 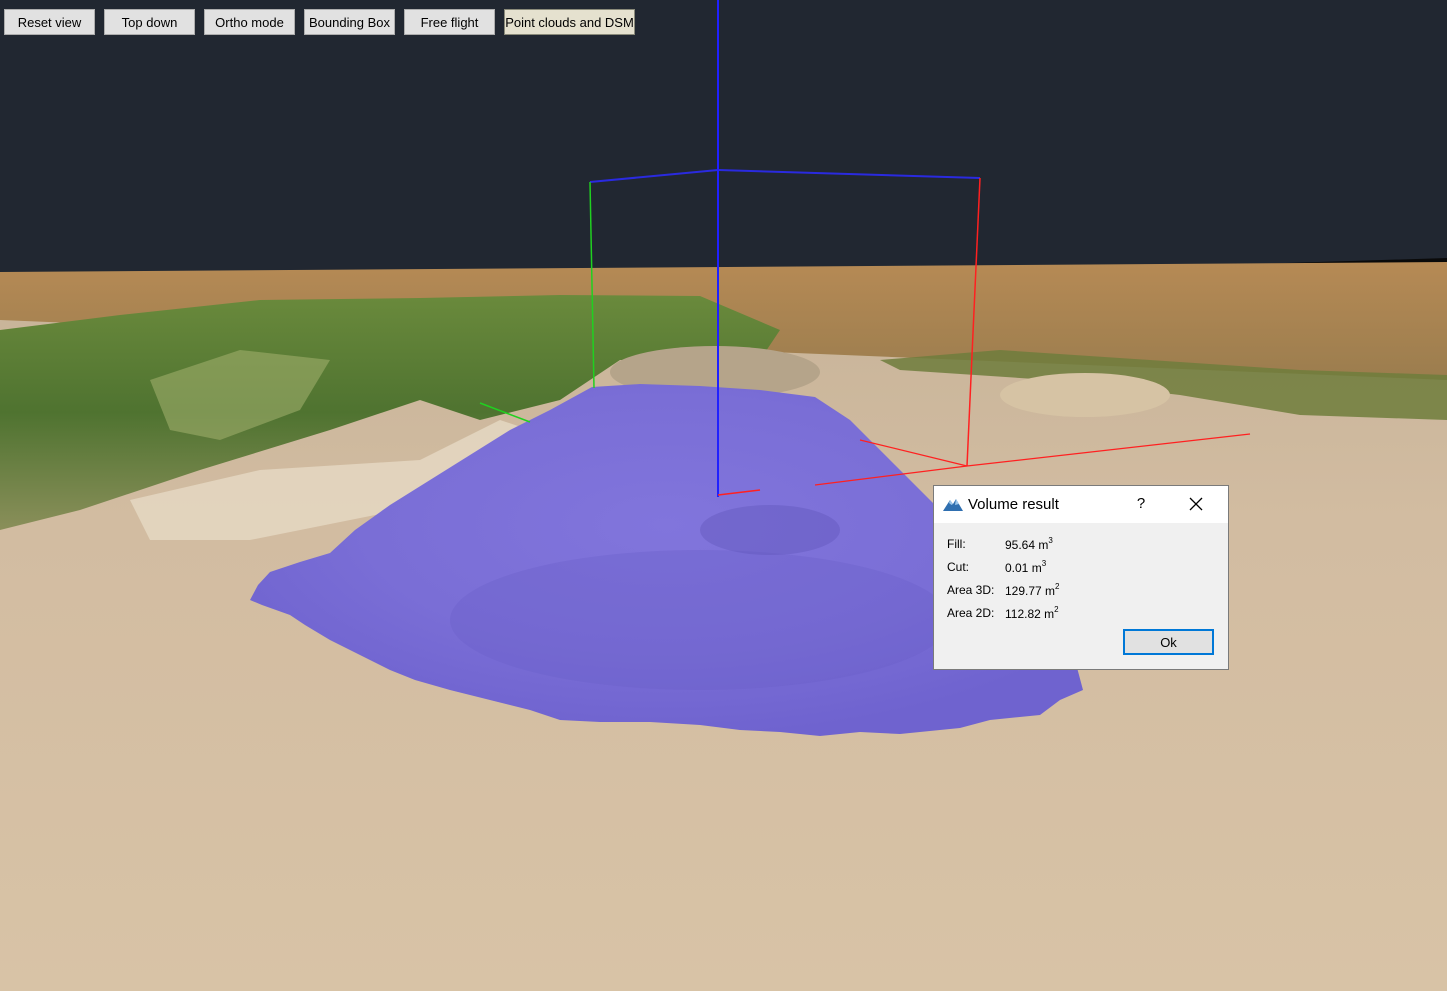 What do you see at coordinates (1026, 567) in the screenshot?
I see `cut-value: 0.01 m3` at bounding box center [1026, 567].